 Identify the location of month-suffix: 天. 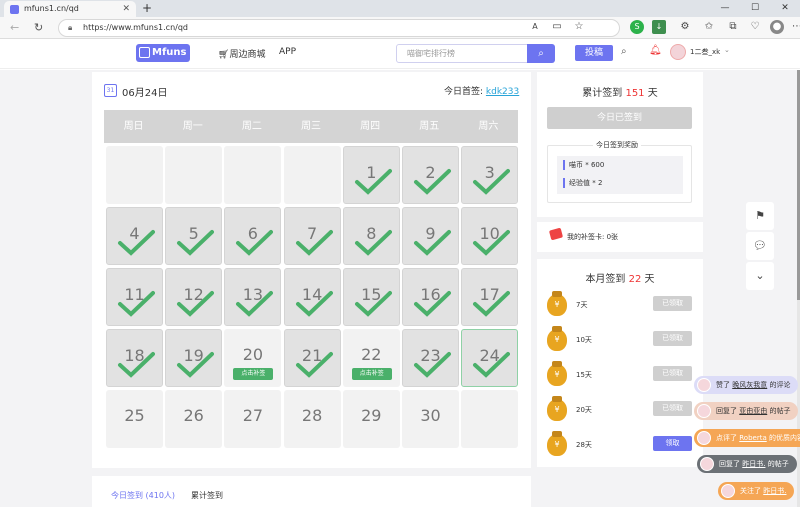
(649, 279).